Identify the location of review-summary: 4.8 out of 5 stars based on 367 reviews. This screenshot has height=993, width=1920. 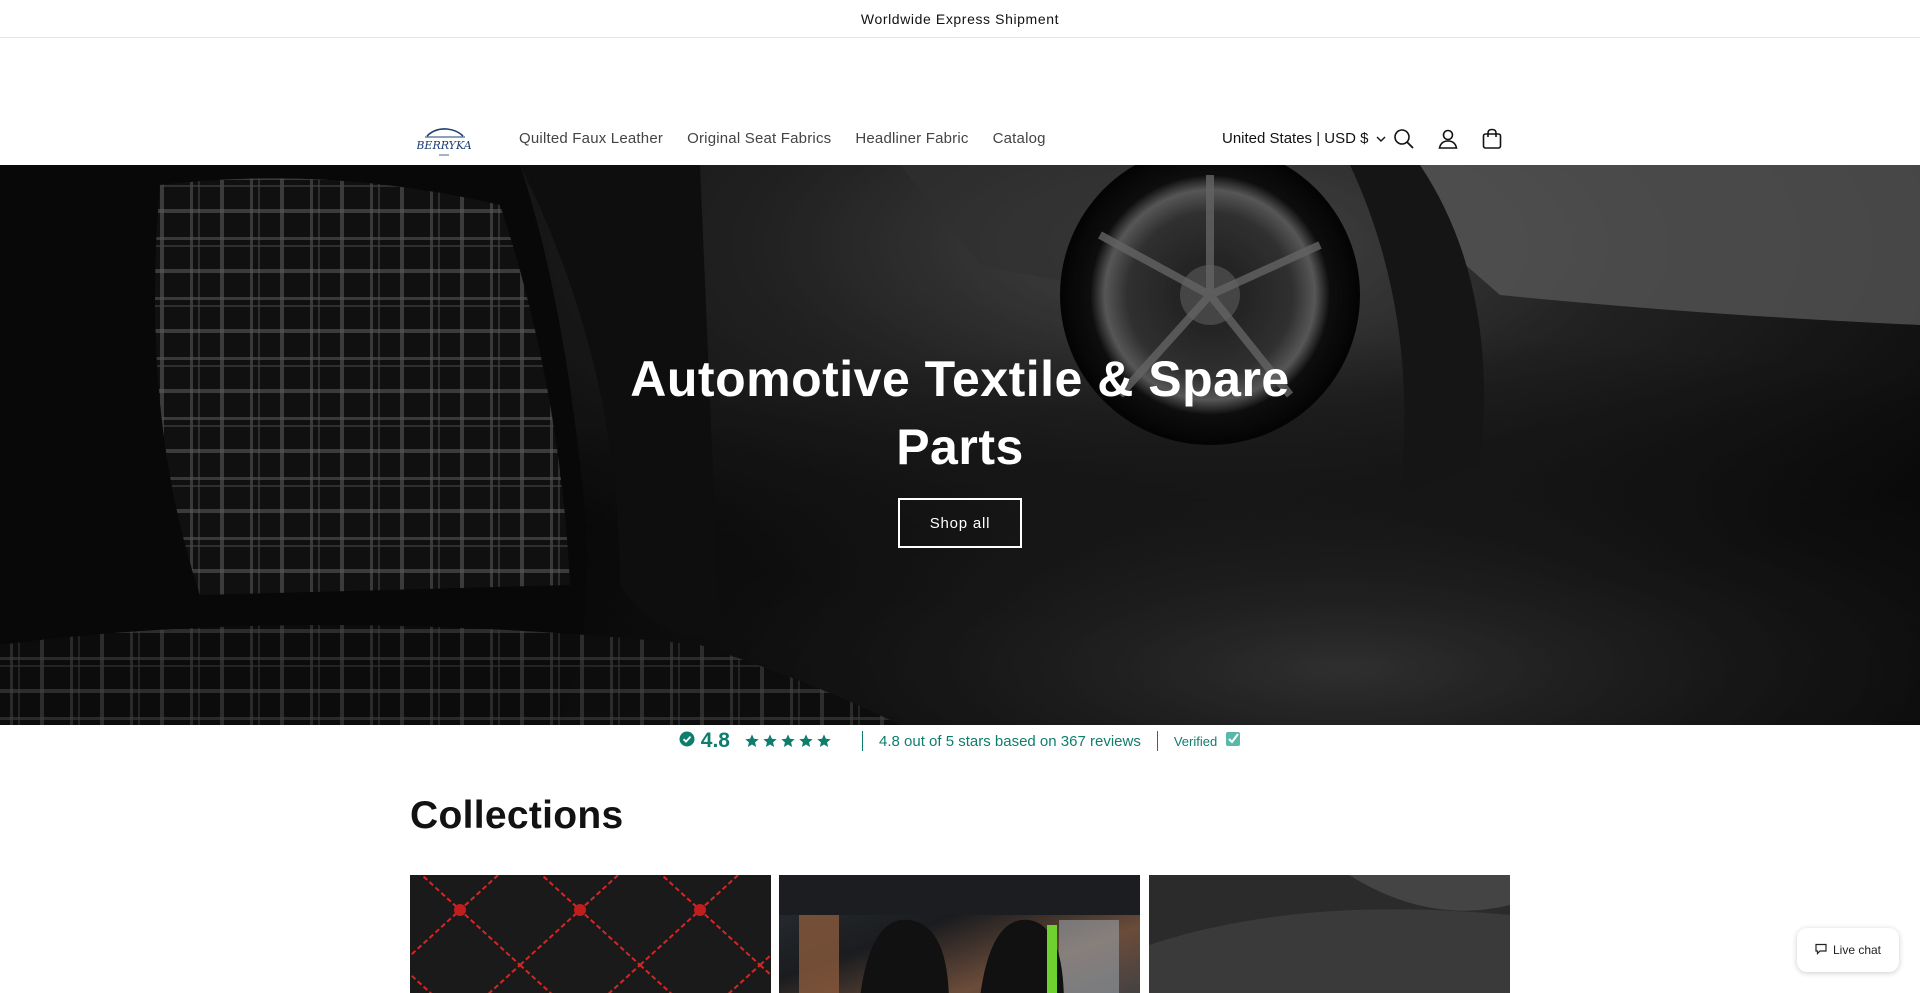
(1010, 741).